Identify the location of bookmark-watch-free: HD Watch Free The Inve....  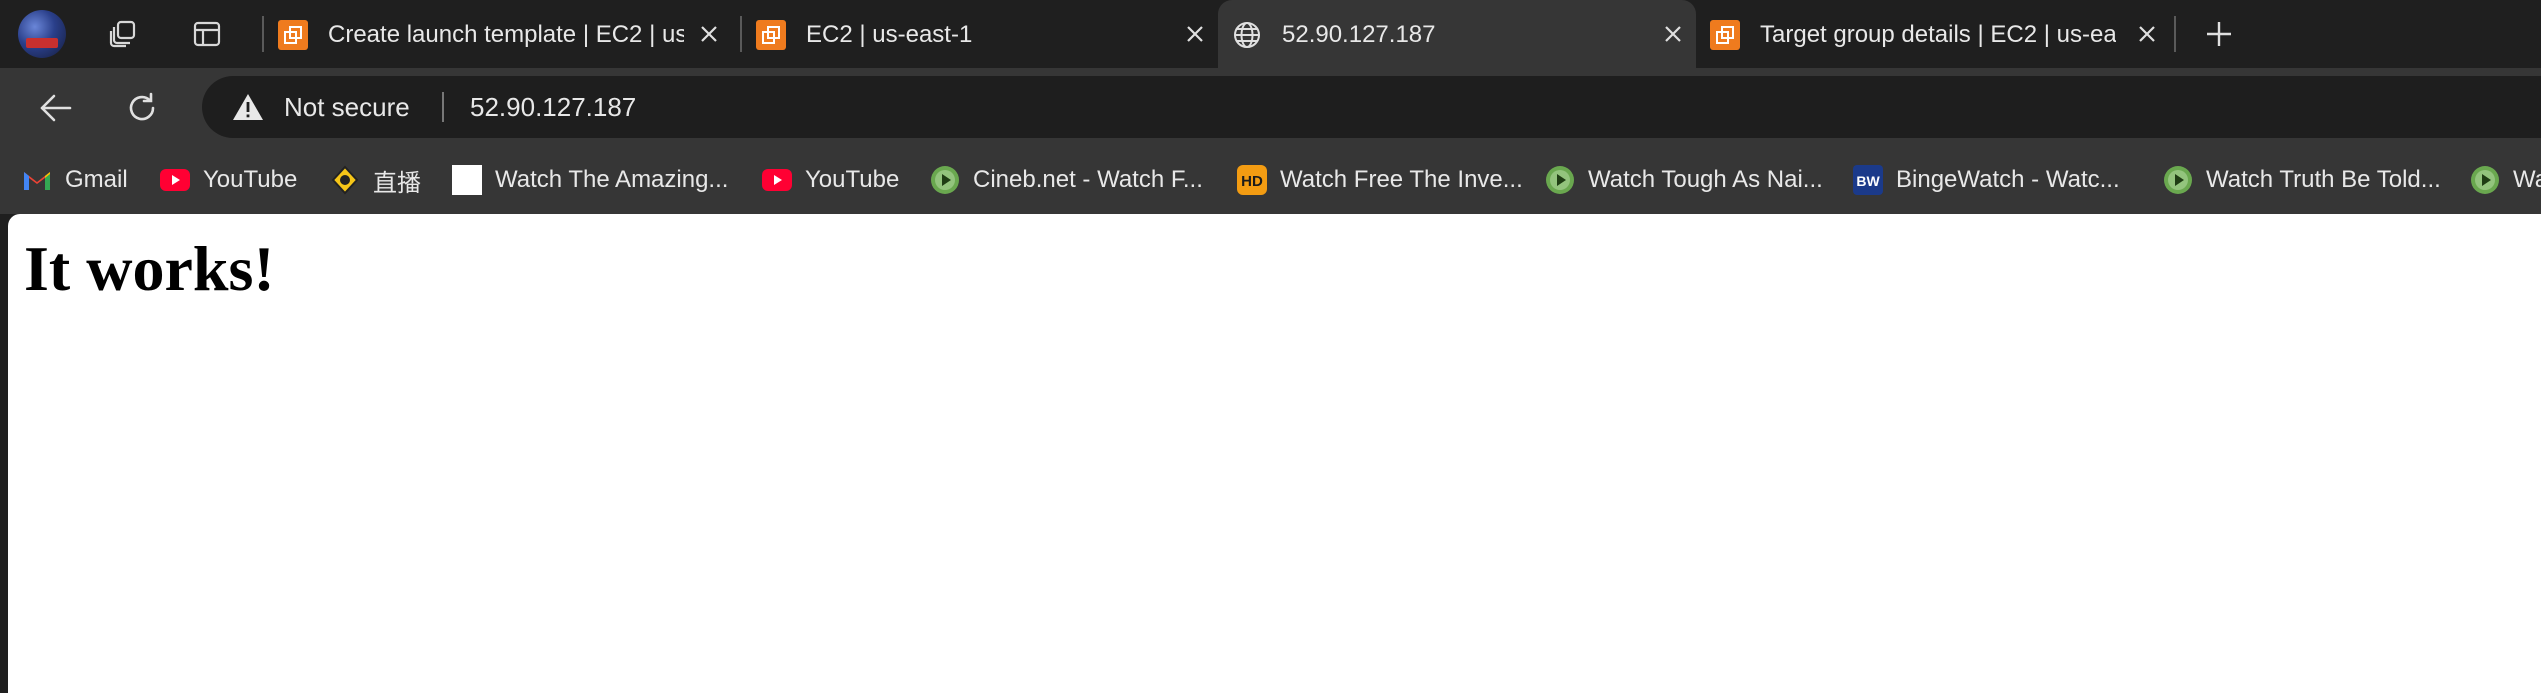
(1380, 180).